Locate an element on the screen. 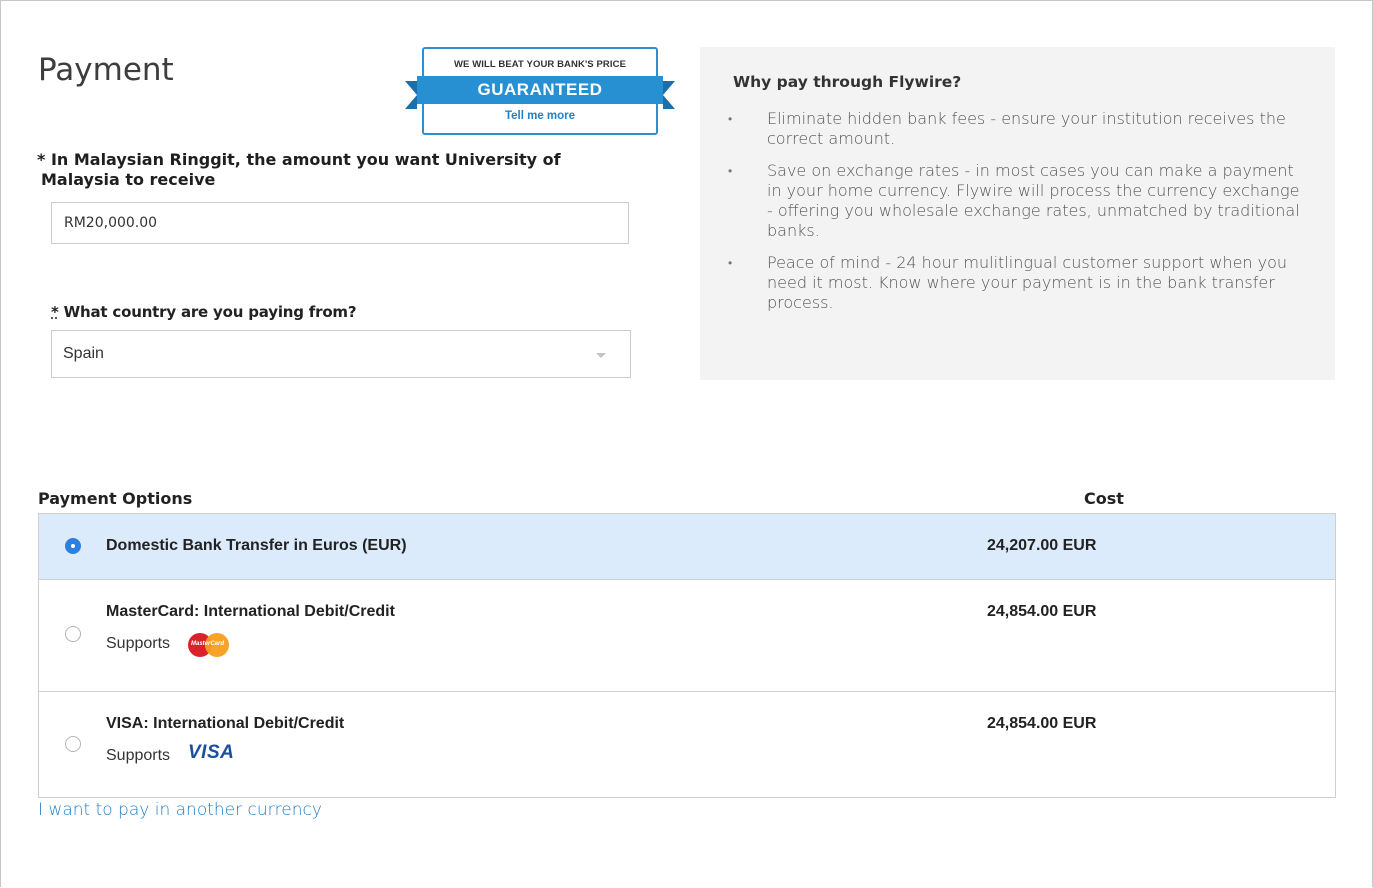 This screenshot has height=888, width=1373. country-select: Spain is located at coordinates (341, 354).